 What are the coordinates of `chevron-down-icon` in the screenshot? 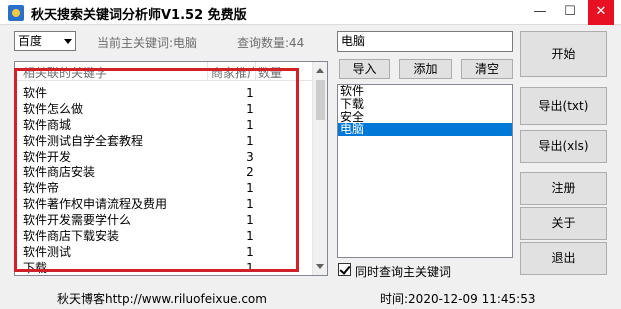 It's located at (68, 41).